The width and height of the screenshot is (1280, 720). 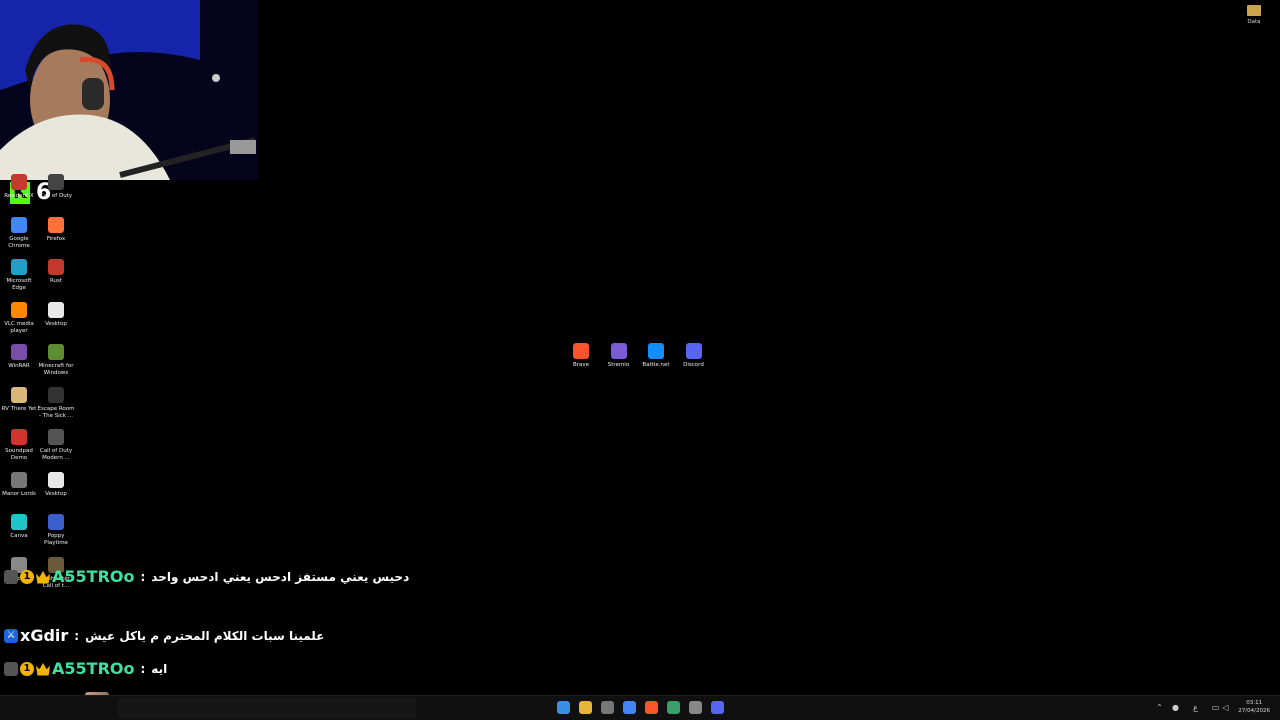 I want to click on desktop-icon-label: Firefox, so click(x=56, y=238).